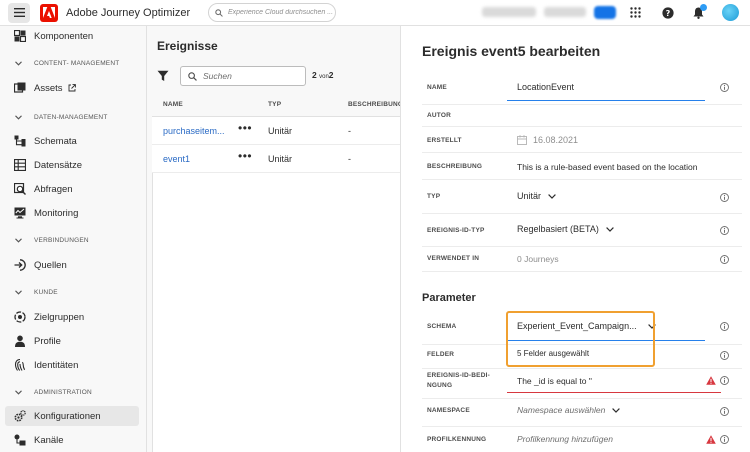 This screenshot has height=452, width=750. I want to click on column-header-description: BESCHREIBUNG, so click(375, 104).